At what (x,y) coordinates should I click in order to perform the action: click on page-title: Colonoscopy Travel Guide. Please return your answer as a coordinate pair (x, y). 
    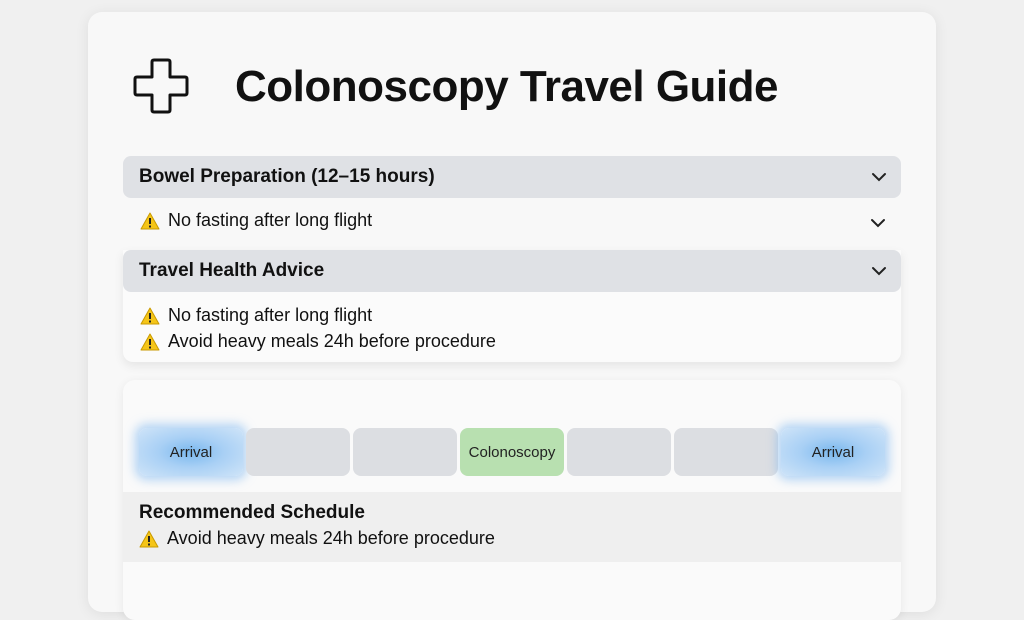
    Looking at the image, I should click on (507, 86).